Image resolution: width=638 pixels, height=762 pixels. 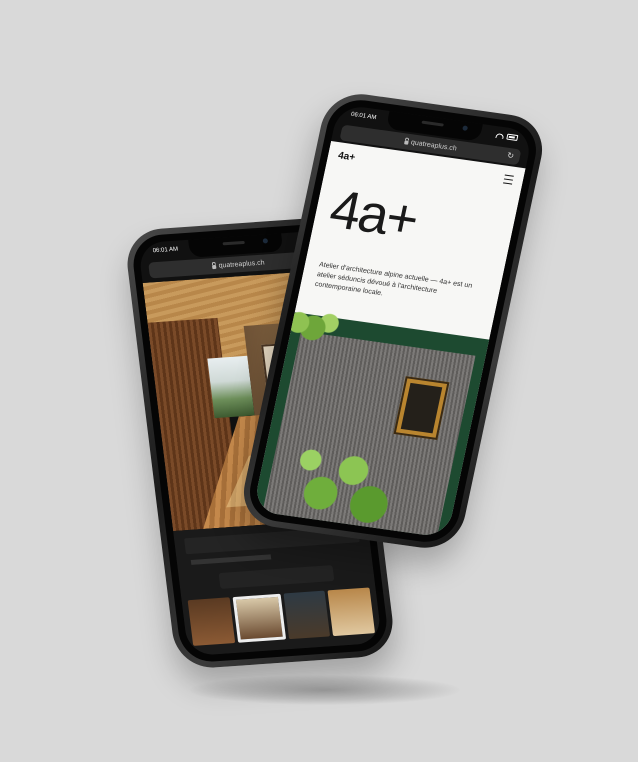 I want to click on foliage-bottom, so click(x=346, y=478).